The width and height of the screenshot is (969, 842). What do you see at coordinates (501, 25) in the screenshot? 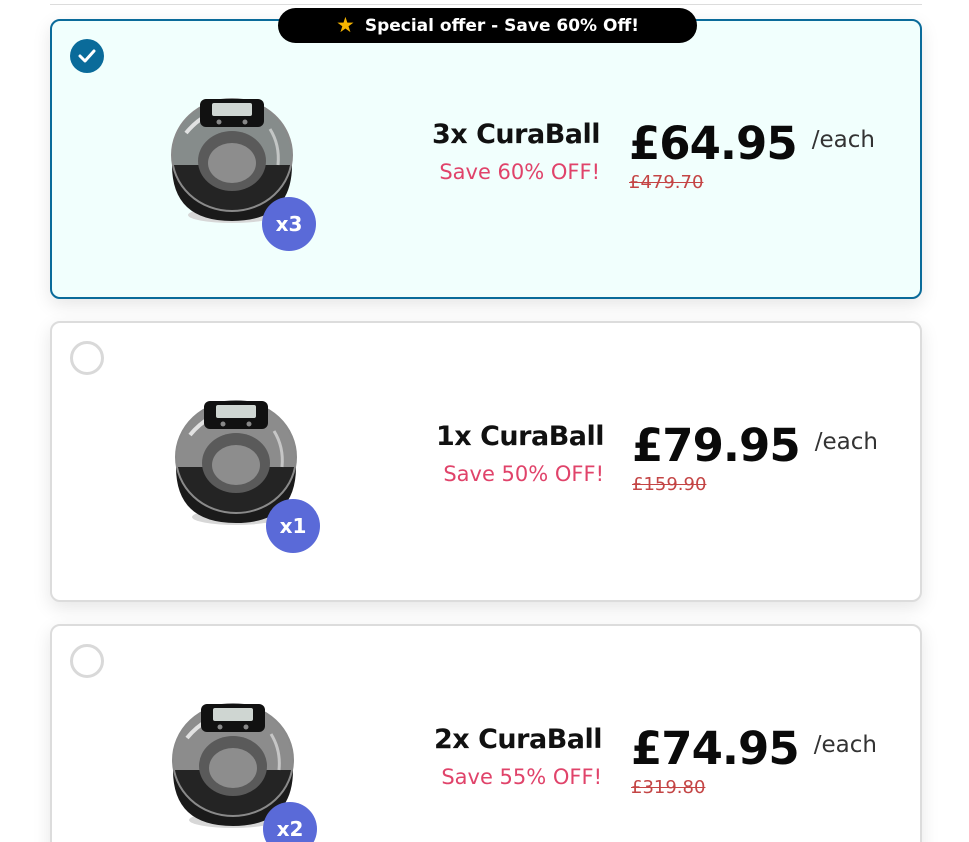
I see `special-offer-text: Special offer - Save 60% Off!` at bounding box center [501, 25].